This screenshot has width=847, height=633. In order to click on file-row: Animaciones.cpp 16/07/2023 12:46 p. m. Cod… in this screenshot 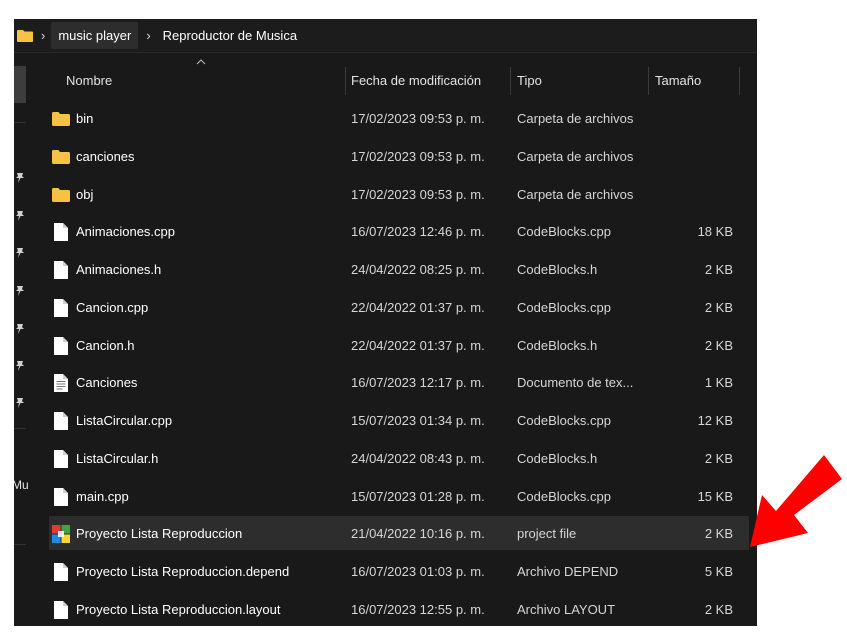, I will do `click(399, 231)`.